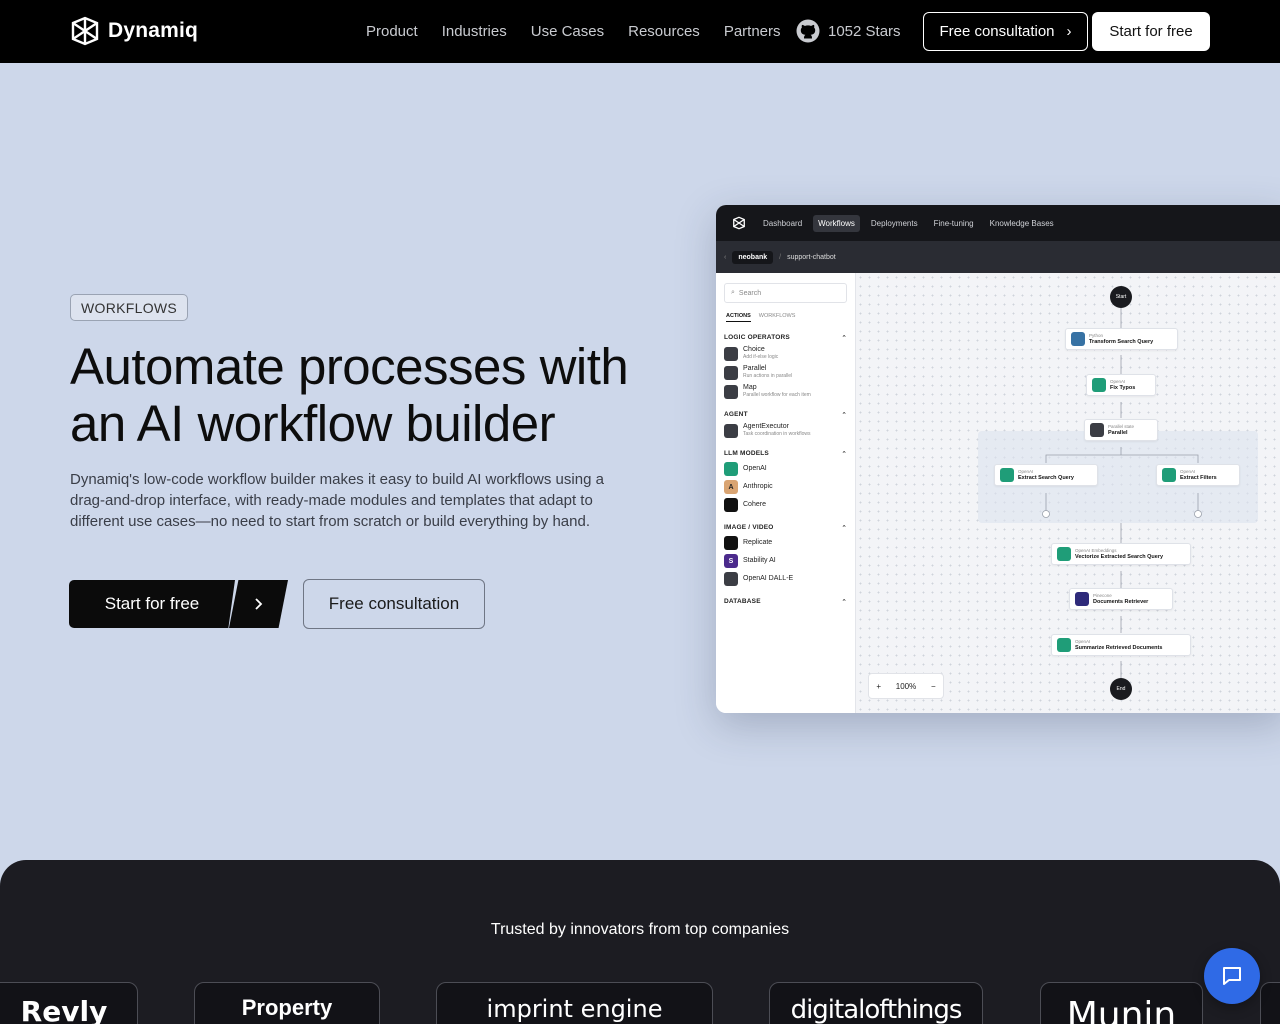  Describe the element at coordinates (1118, 432) in the screenshot. I see `node-name: Parallel` at that location.